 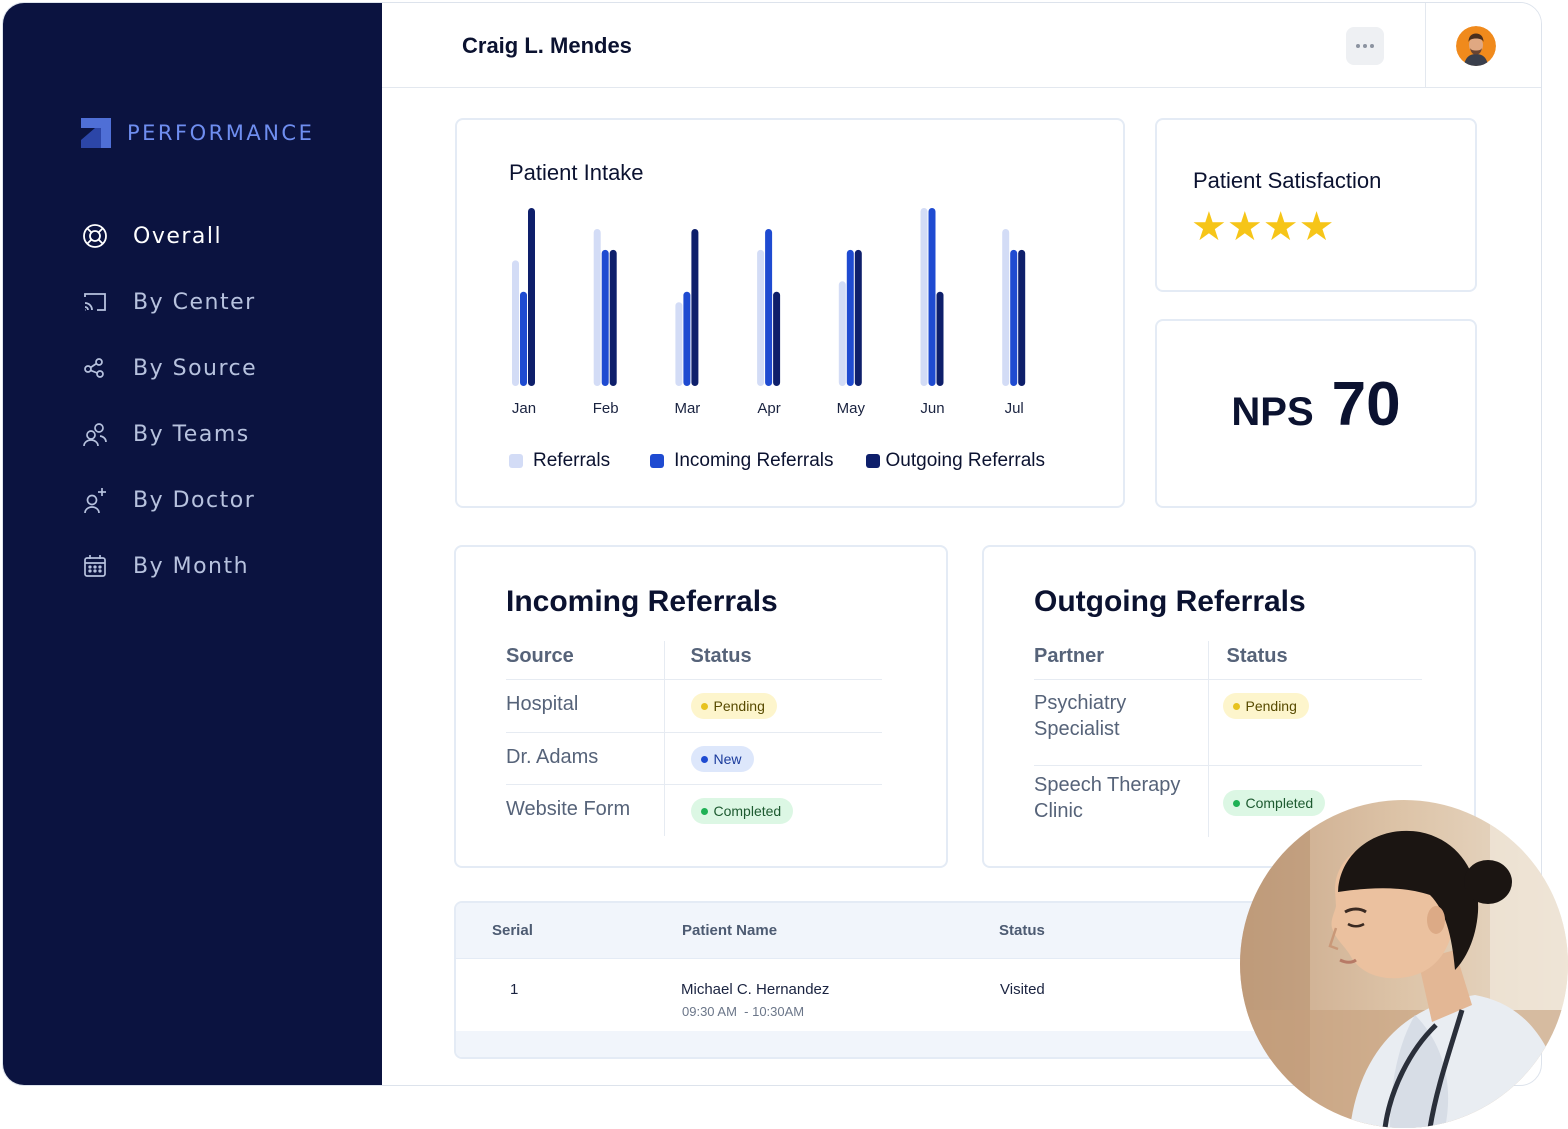 What do you see at coordinates (524, 408) in the screenshot?
I see `x-tick-label: Jan` at bounding box center [524, 408].